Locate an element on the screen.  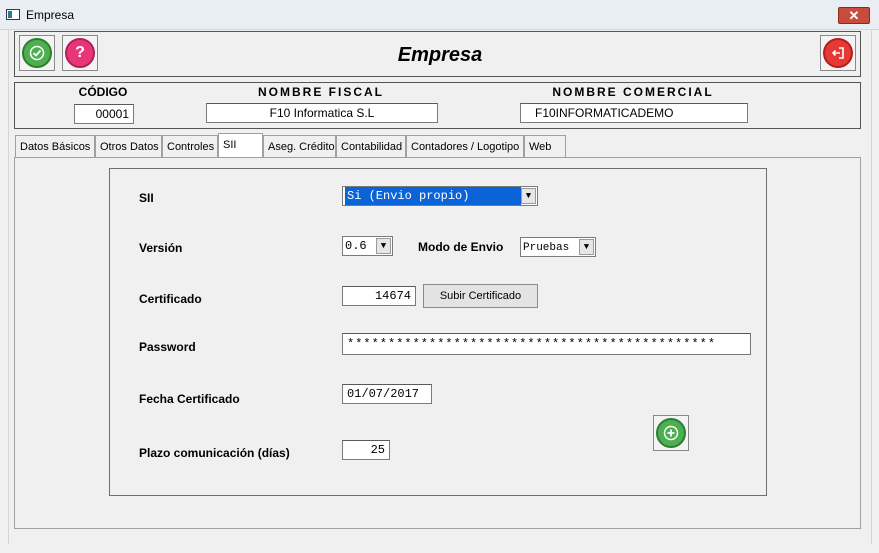
commercial-name-label: NOMBRE COMERCIAL is located at coordinates (633, 92).